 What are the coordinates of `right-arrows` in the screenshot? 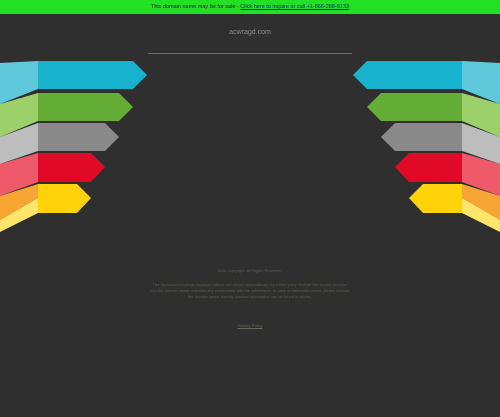 It's located at (426, 146).